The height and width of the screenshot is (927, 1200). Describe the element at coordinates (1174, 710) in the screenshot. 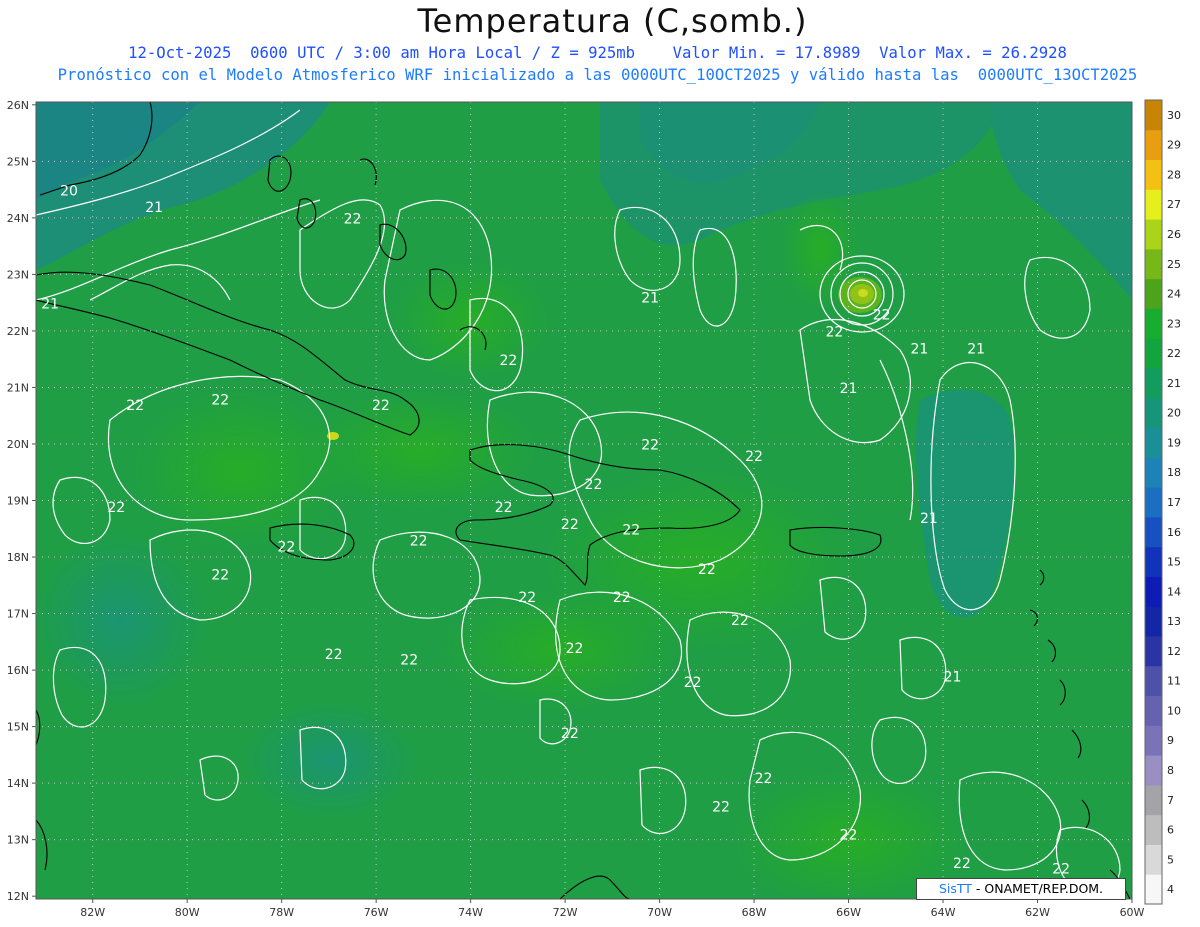

I see `colorbar-label: 10` at that location.